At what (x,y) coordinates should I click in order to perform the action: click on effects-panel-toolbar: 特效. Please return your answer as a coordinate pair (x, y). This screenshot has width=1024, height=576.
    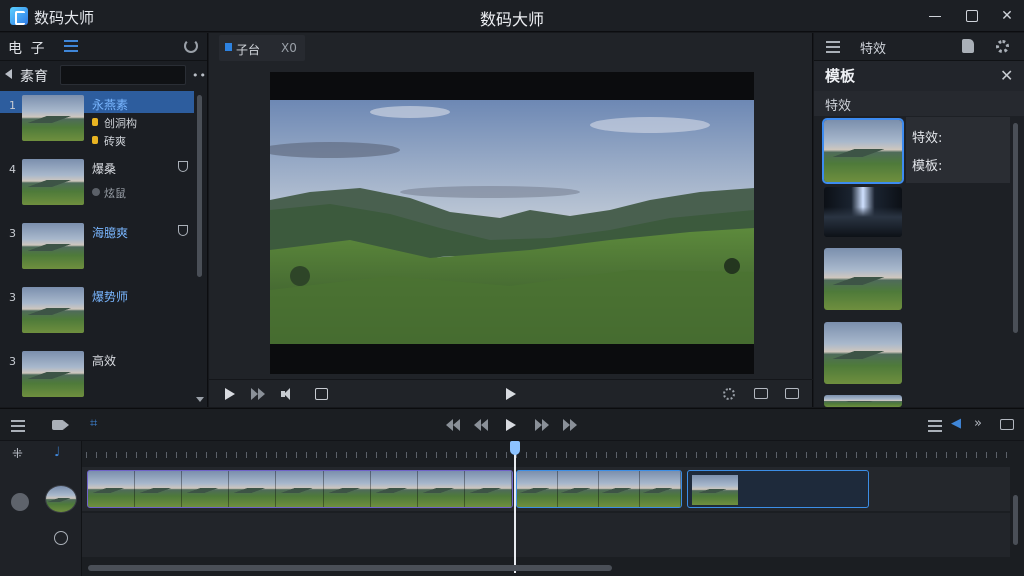
    Looking at the image, I should click on (919, 47).